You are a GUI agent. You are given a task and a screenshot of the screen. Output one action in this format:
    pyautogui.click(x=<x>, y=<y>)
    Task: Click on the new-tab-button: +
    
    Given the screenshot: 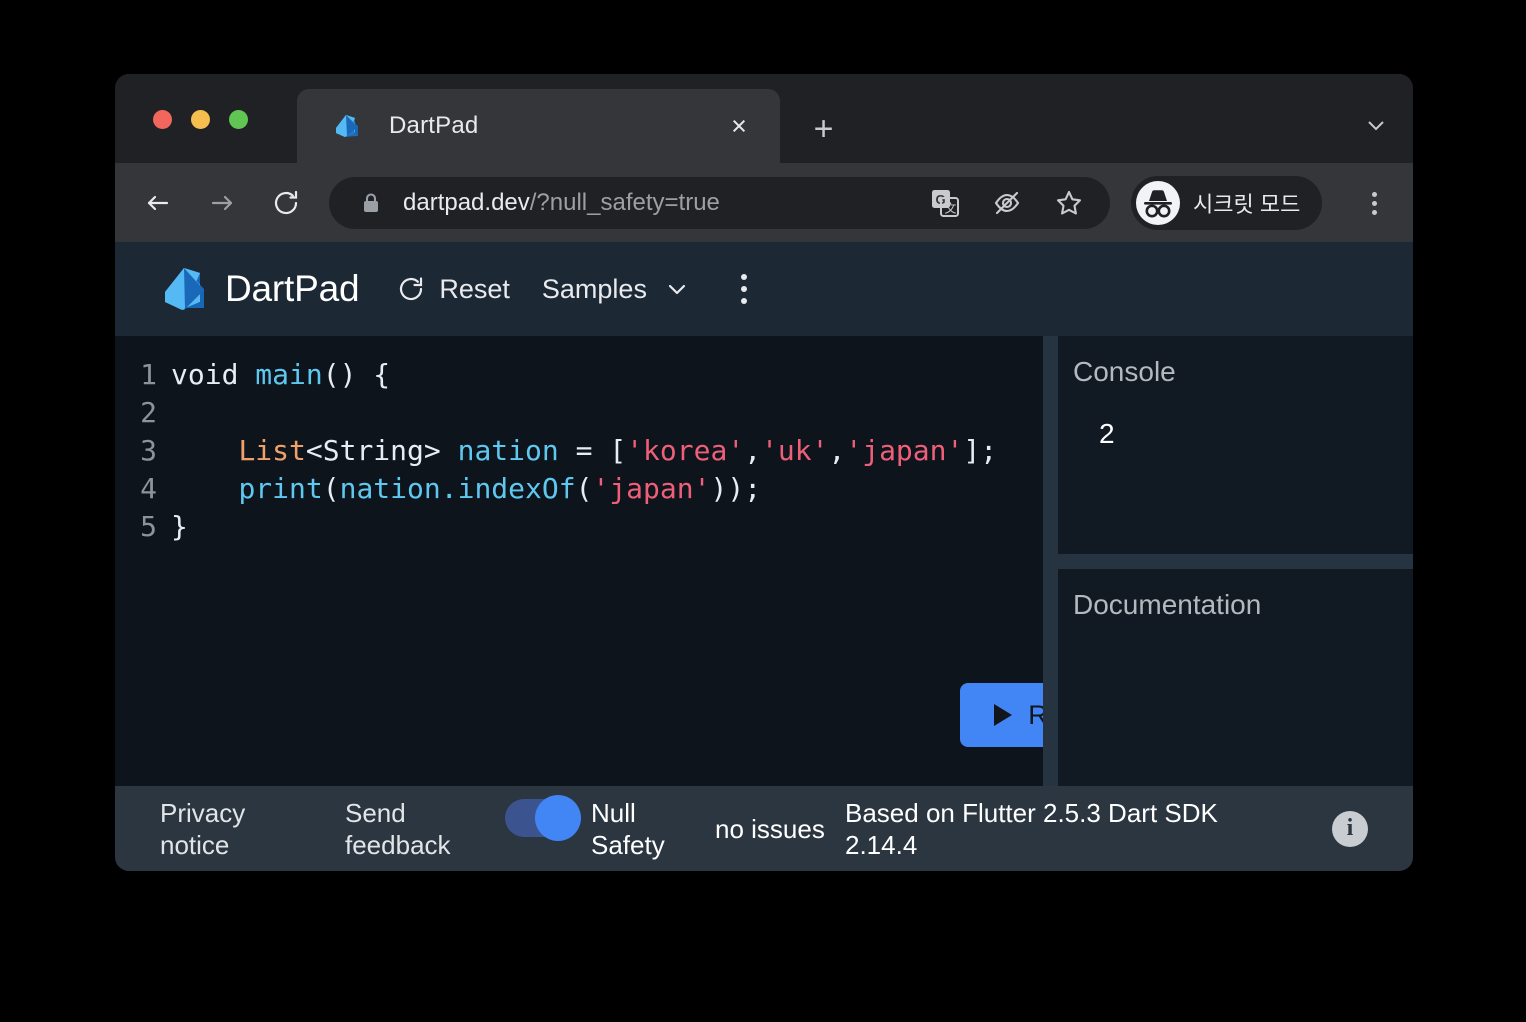 What is the action you would take?
    pyautogui.click(x=823, y=129)
    